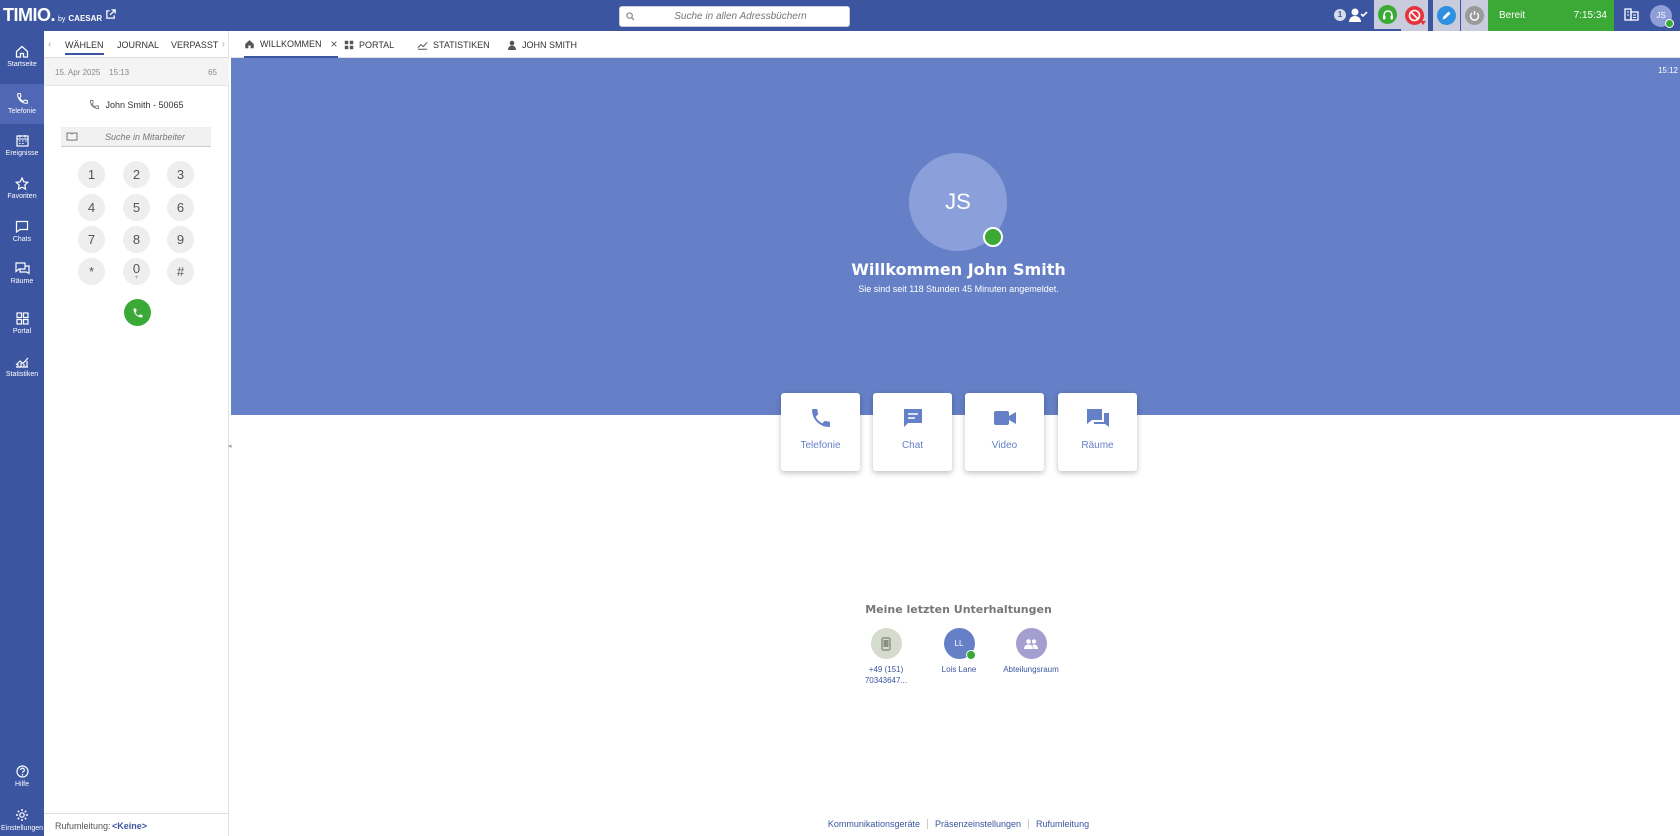 This screenshot has width=1680, height=836. What do you see at coordinates (1358, 15) in the screenshot?
I see `user-check-icon` at bounding box center [1358, 15].